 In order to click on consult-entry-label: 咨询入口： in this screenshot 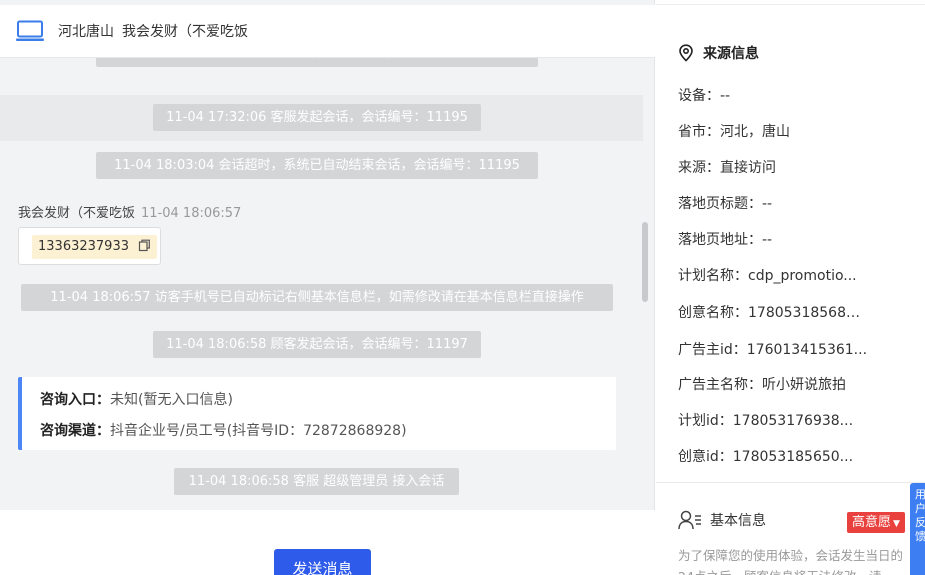, I will do `click(75, 400)`.